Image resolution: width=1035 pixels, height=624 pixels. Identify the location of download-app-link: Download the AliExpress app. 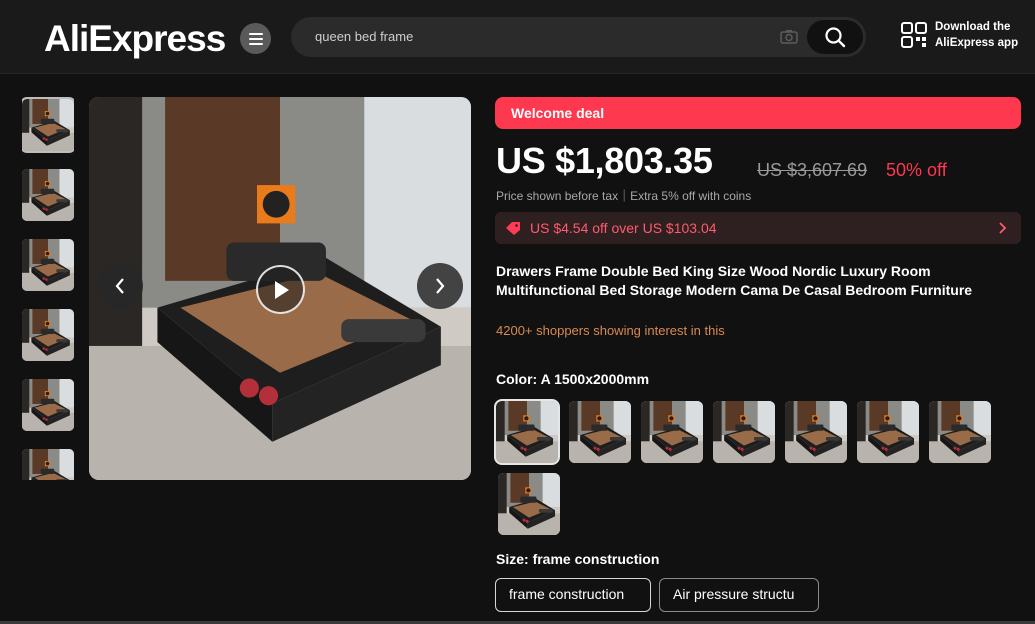
(965, 37).